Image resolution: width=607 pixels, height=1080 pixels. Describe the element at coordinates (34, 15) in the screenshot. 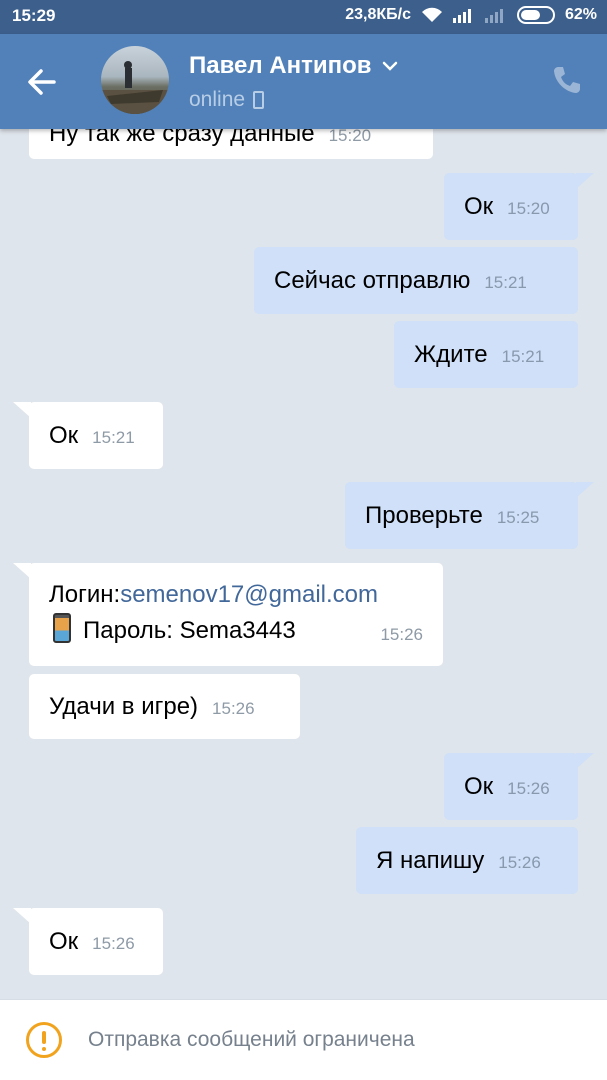

I see `status-time: 15:29` at that location.